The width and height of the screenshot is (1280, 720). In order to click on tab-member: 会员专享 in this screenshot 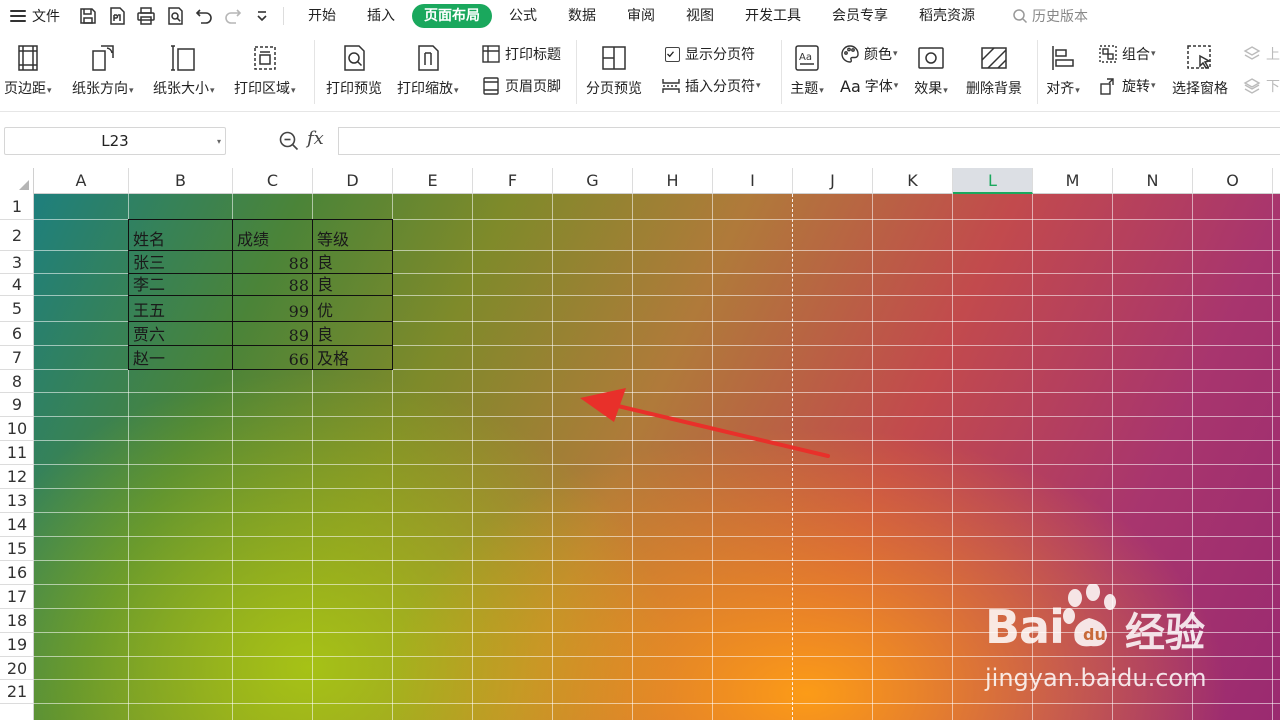, I will do `click(860, 16)`.